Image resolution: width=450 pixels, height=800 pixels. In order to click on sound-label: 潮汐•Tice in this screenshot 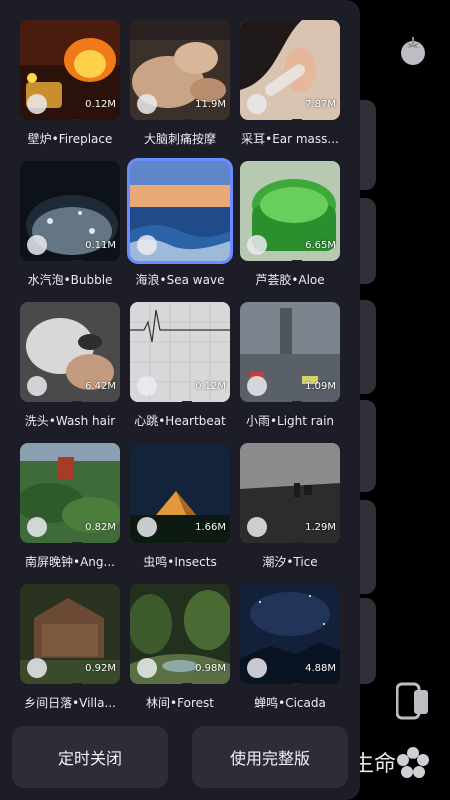, I will do `click(290, 562)`.